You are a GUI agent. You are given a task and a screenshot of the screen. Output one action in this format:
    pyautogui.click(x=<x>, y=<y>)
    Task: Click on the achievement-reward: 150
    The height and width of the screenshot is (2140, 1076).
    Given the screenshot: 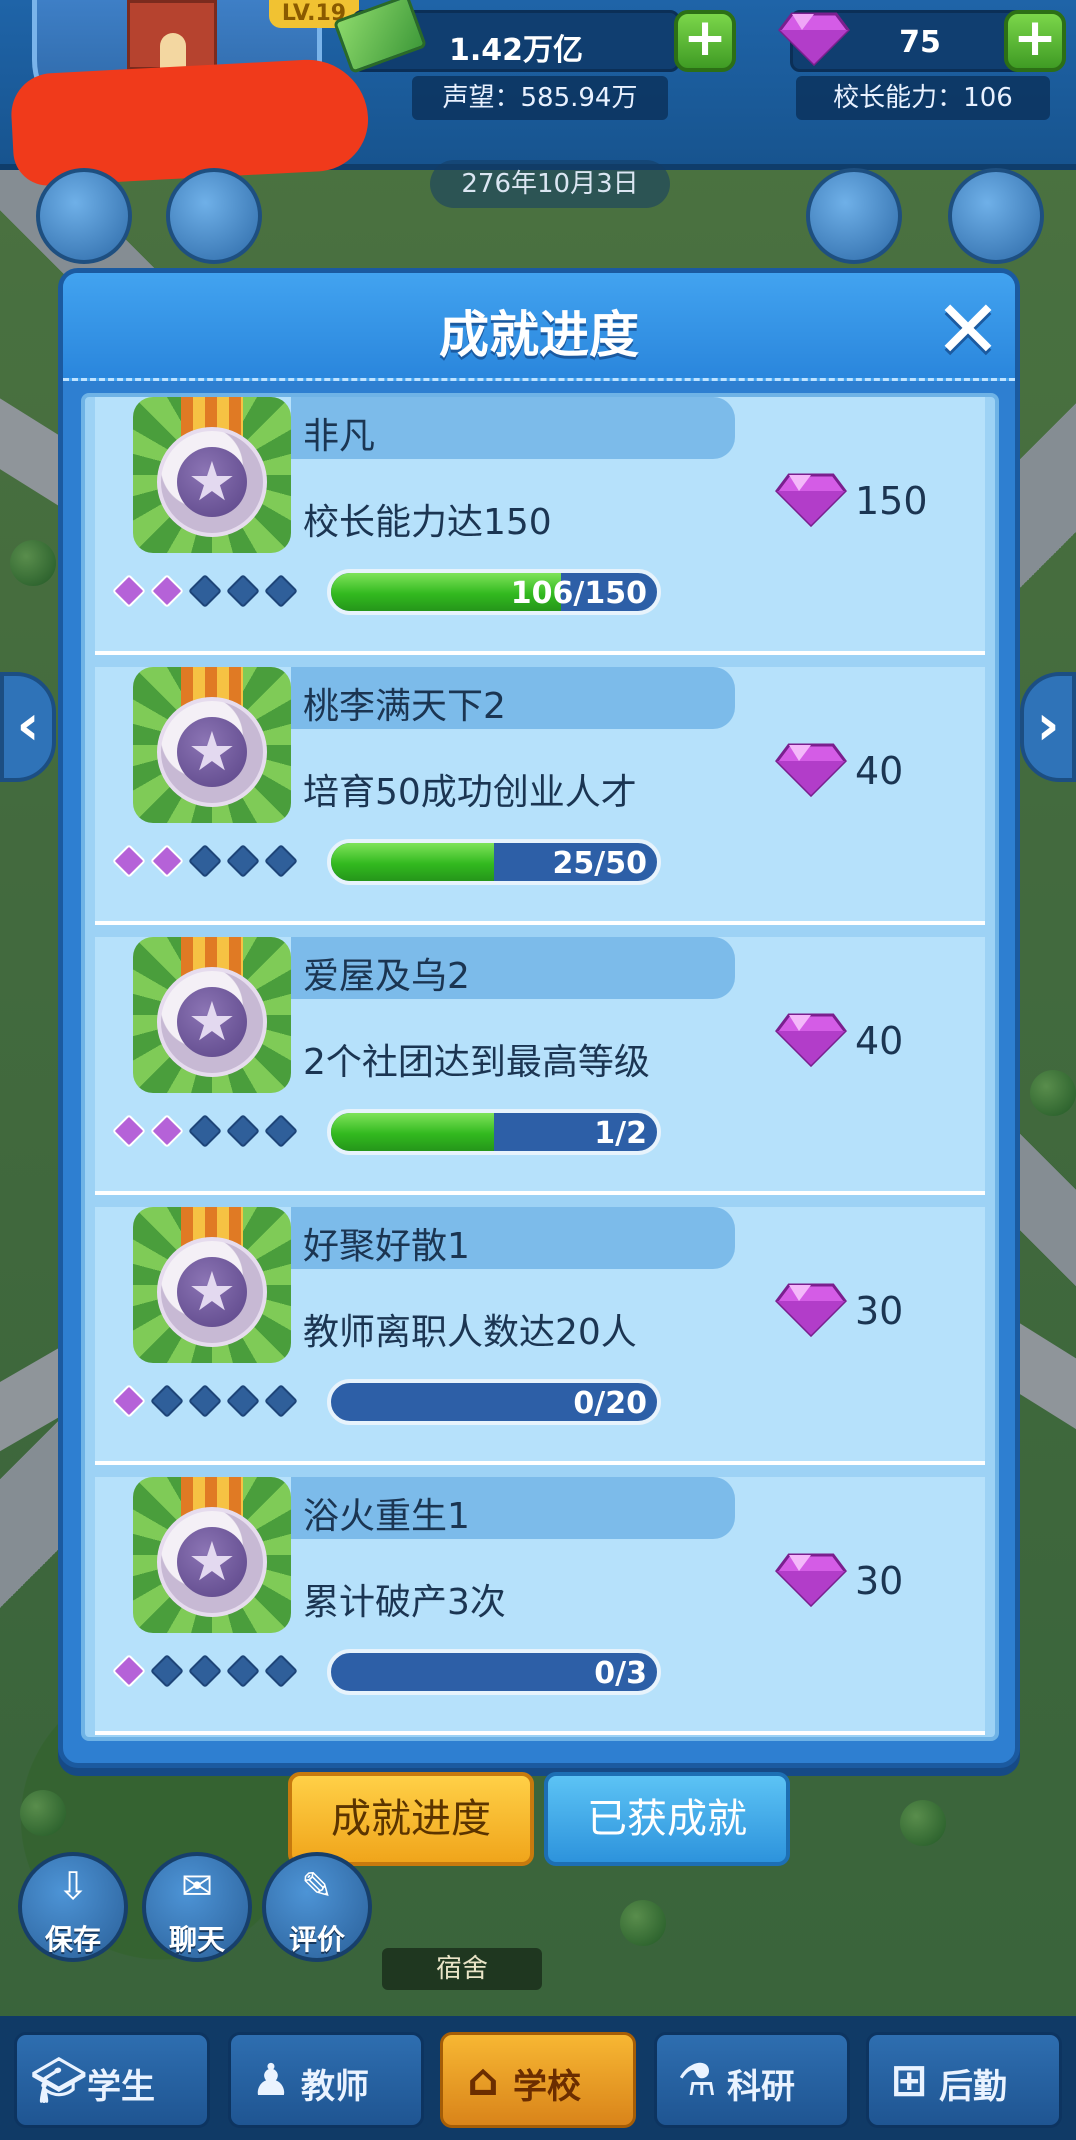 What is the action you would take?
    pyautogui.click(x=870, y=502)
    